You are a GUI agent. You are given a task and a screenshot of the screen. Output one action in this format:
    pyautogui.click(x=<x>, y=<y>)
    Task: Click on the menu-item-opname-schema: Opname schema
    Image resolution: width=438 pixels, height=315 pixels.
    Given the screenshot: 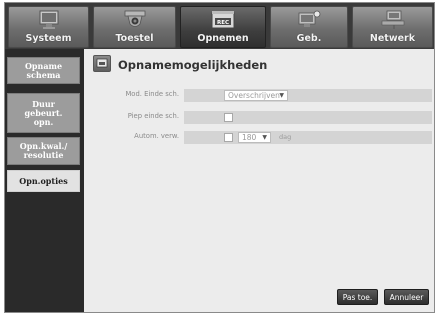 What is the action you would take?
    pyautogui.click(x=43, y=70)
    